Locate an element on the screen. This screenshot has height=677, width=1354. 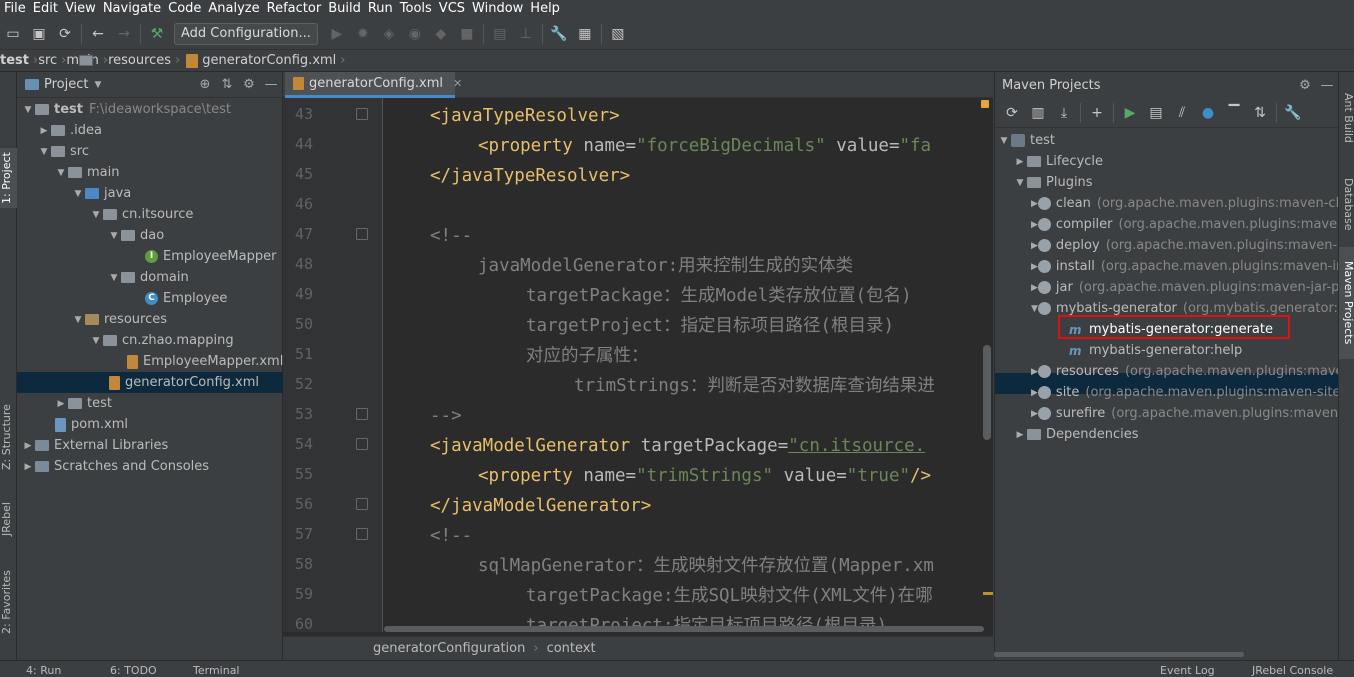
tree-item-idea: ▶ .idea is located at coordinates (150, 130).